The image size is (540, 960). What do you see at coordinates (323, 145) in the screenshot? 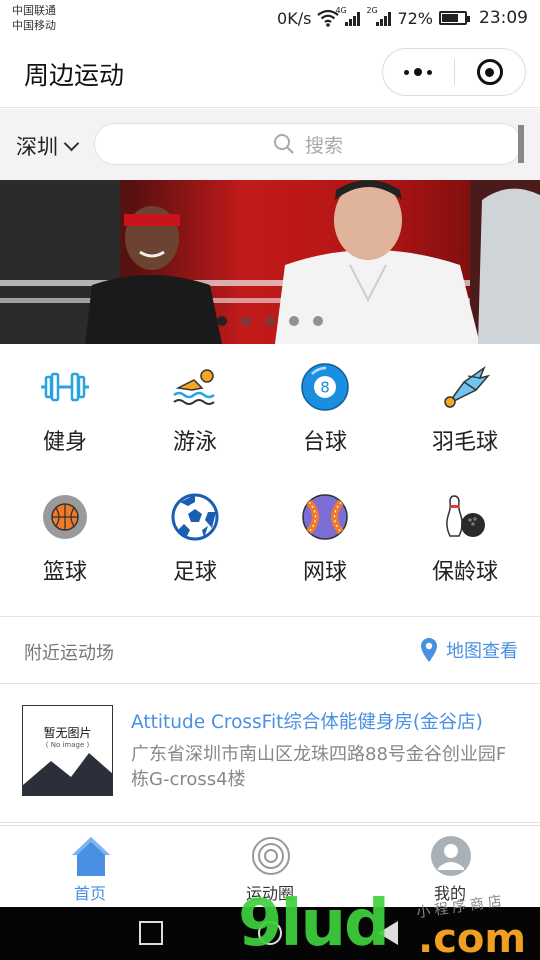
I see `search-placeholder: 搜索` at bounding box center [323, 145].